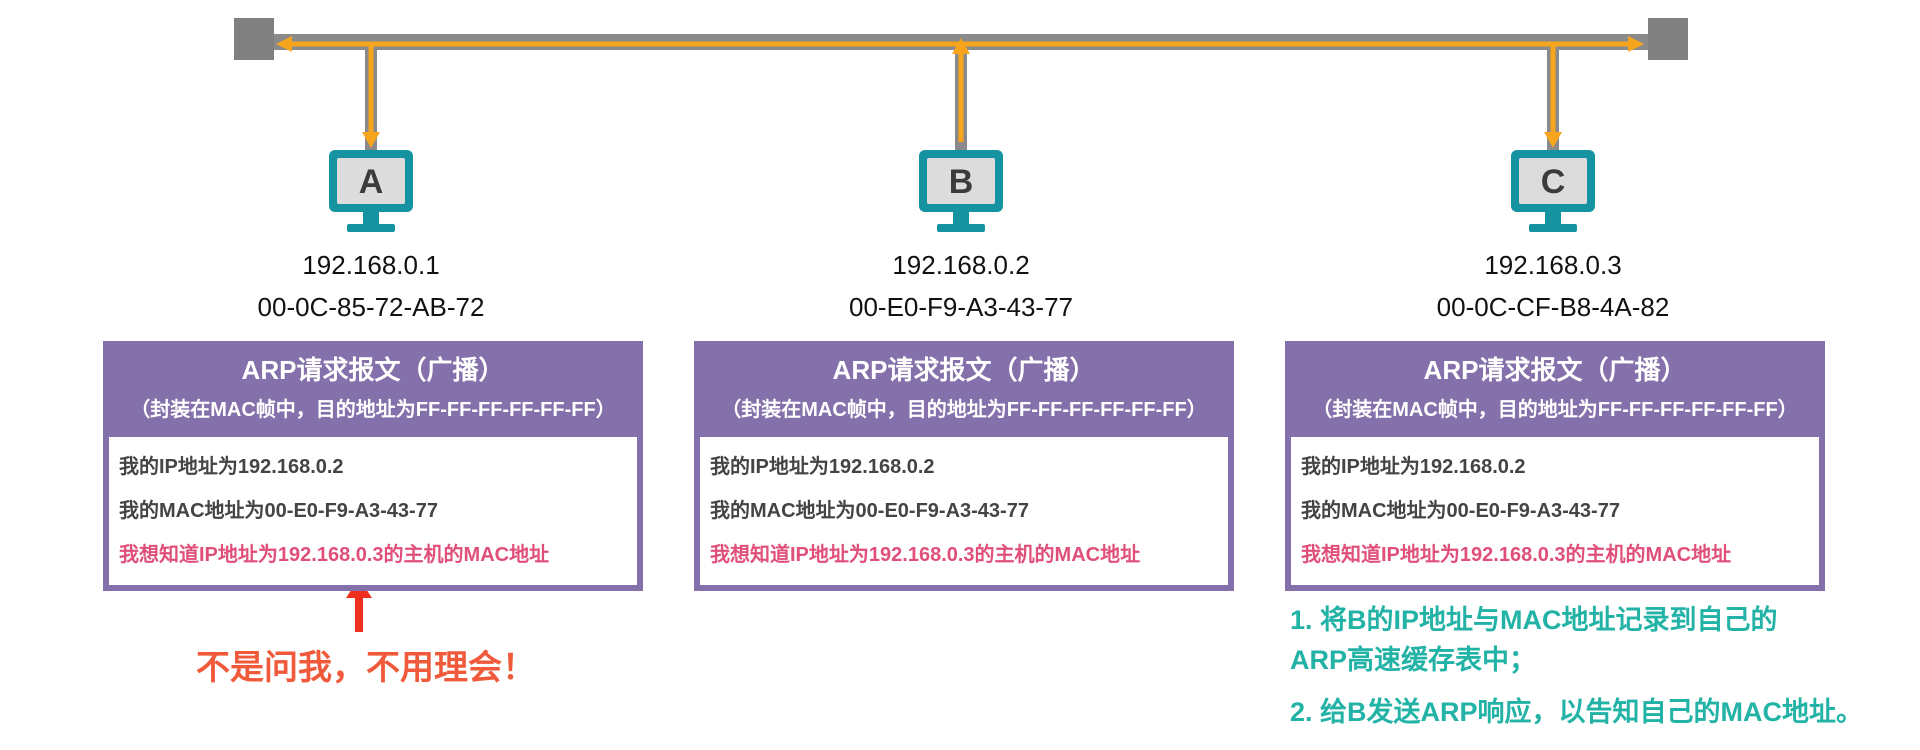  Describe the element at coordinates (1553, 140) in the screenshot. I see `arrowhead-down-c` at that location.